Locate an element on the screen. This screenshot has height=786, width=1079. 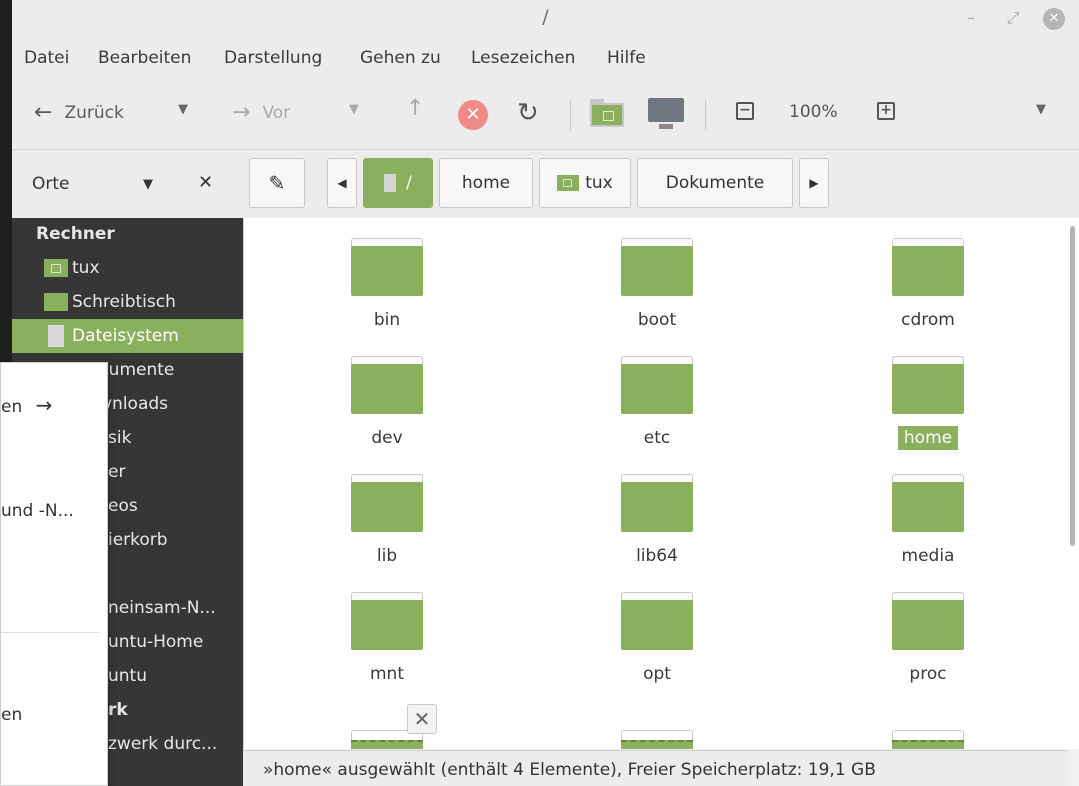
maximize-button: ⤢ is located at coordinates (1013, 19).